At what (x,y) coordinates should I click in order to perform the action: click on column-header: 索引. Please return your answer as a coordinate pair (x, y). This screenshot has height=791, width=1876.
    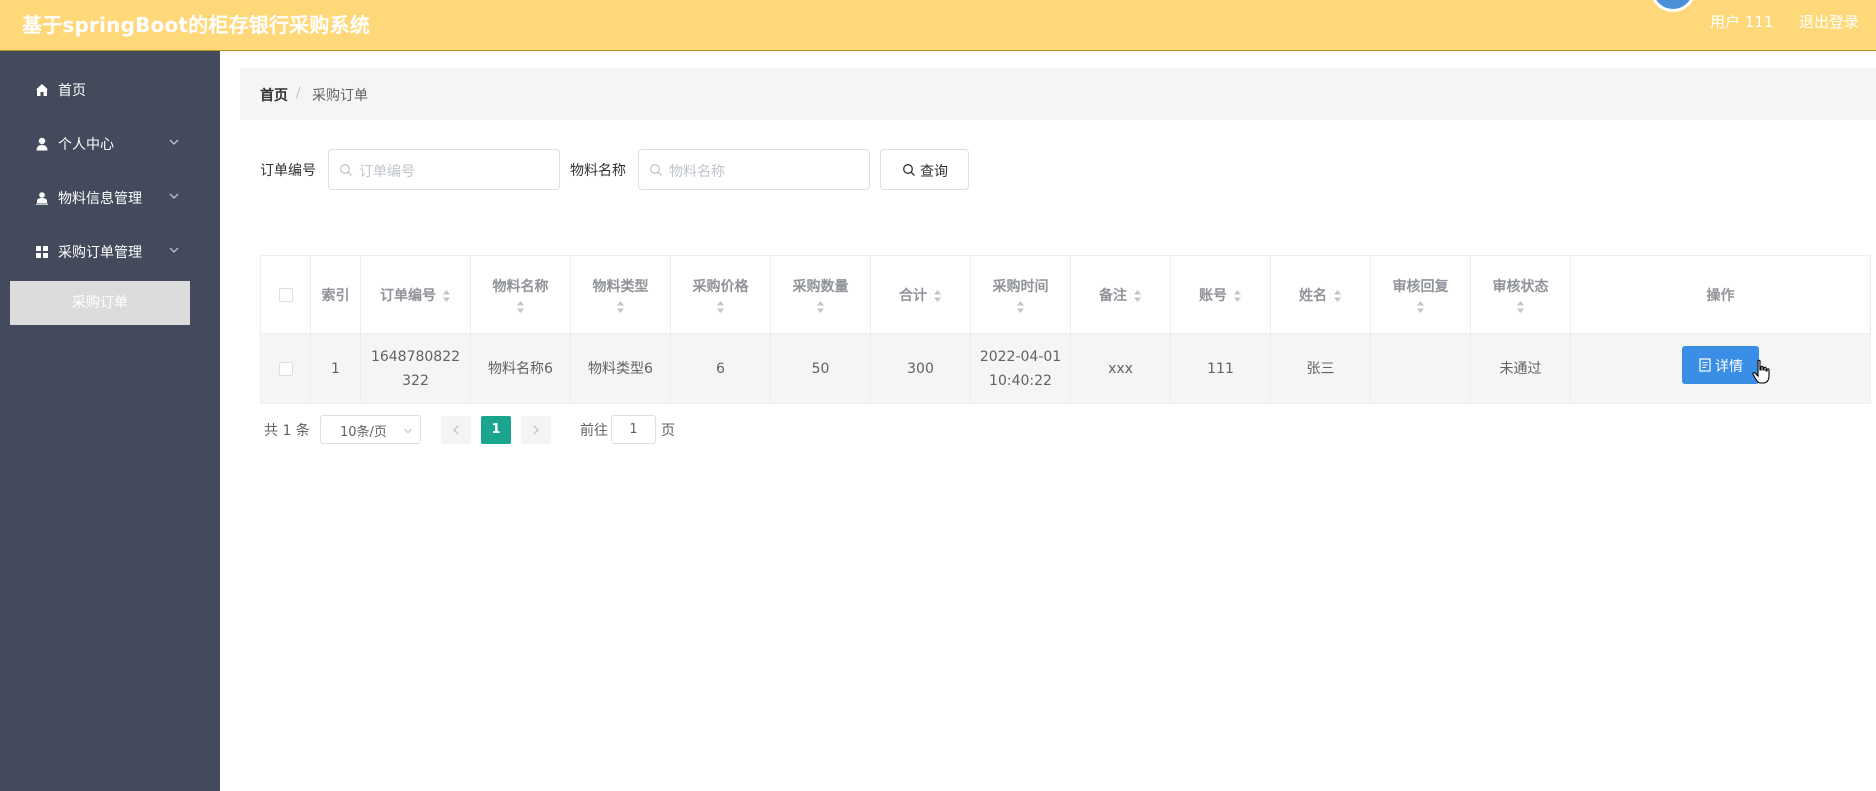
    Looking at the image, I should click on (335, 294).